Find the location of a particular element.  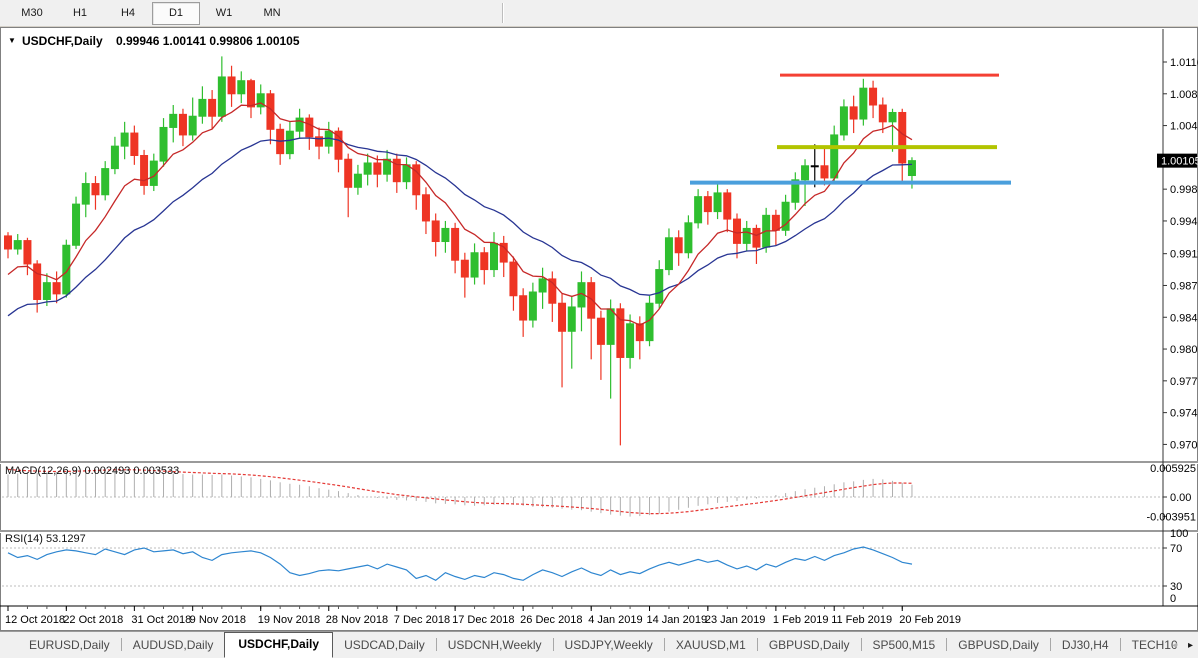

macd-axis-label: 0.00 is located at coordinates (1180, 498).